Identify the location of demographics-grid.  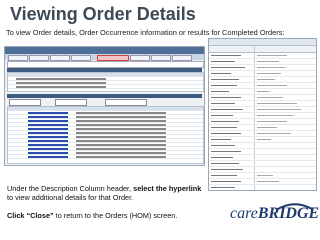
(105, 82).